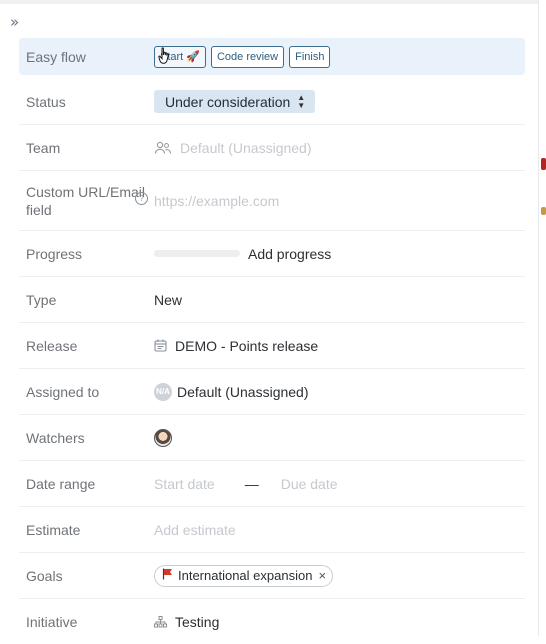  What do you see at coordinates (55, 437) in the screenshot?
I see `field-label: Watchers` at bounding box center [55, 437].